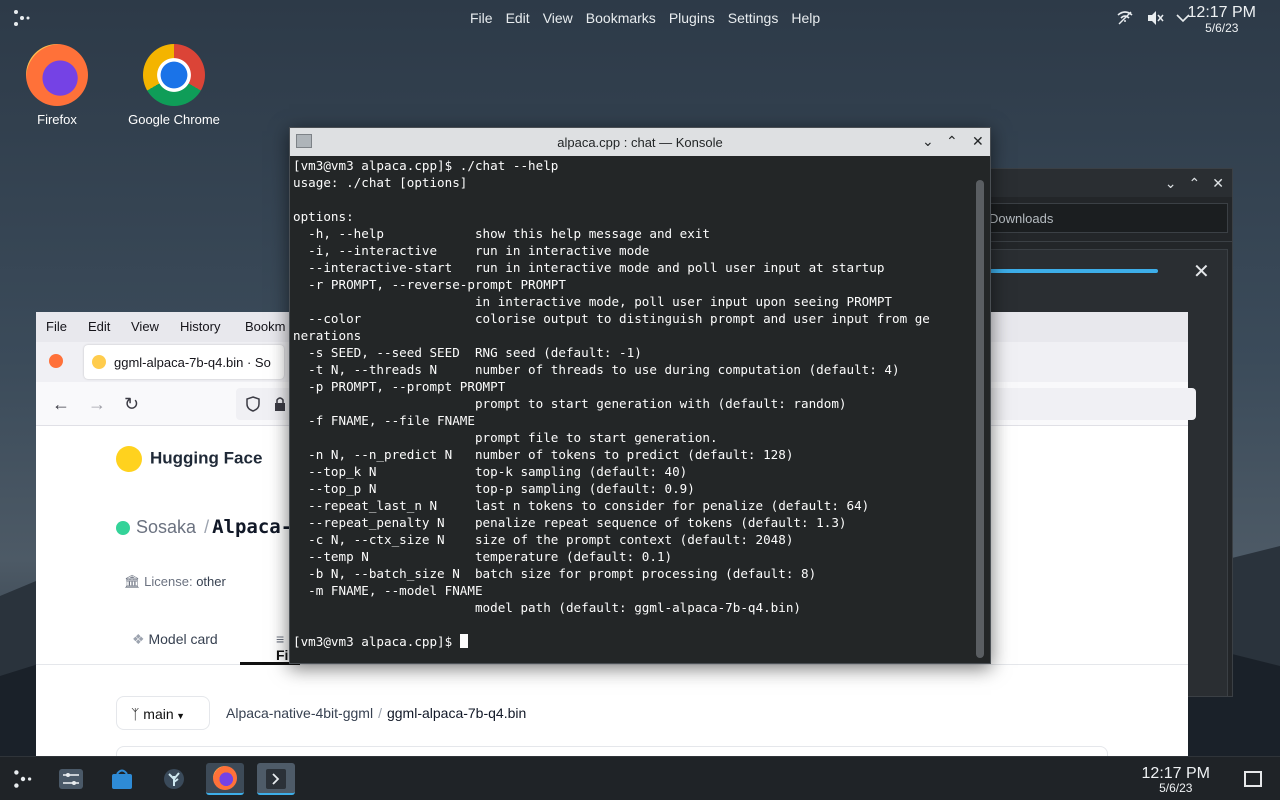 The image size is (1280, 800). Describe the element at coordinates (200, 326) in the screenshot. I see `ff-menu-history: History` at that location.